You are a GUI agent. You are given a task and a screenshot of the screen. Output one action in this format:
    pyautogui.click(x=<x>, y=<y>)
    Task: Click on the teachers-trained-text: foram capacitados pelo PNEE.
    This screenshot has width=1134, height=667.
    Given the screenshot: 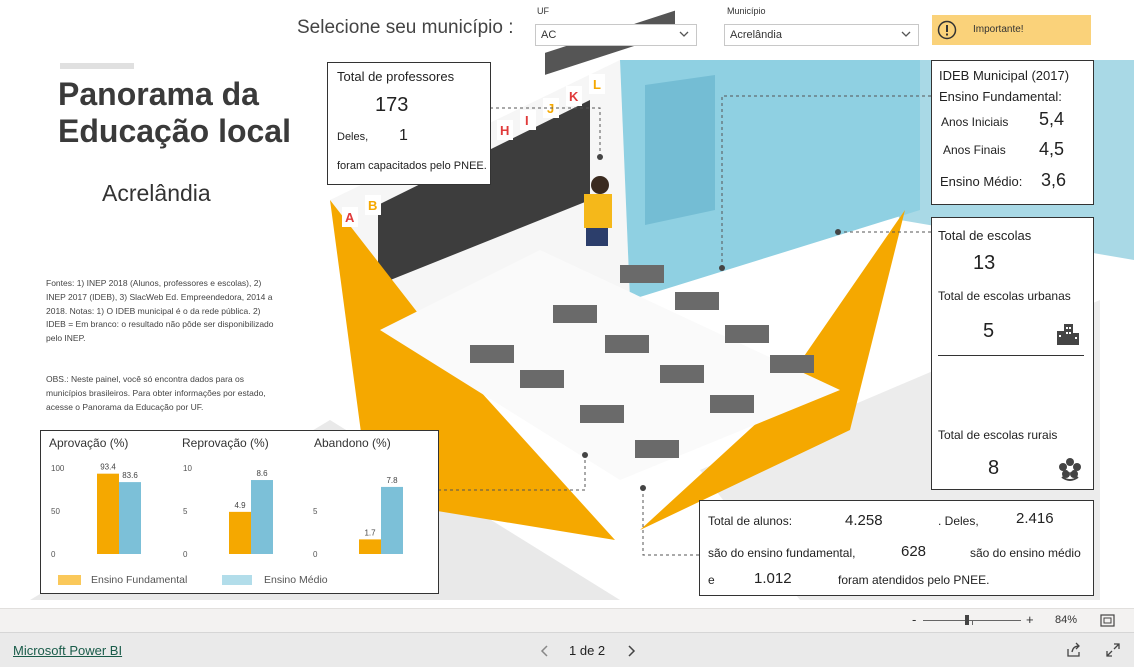 What is the action you would take?
    pyautogui.click(x=412, y=166)
    